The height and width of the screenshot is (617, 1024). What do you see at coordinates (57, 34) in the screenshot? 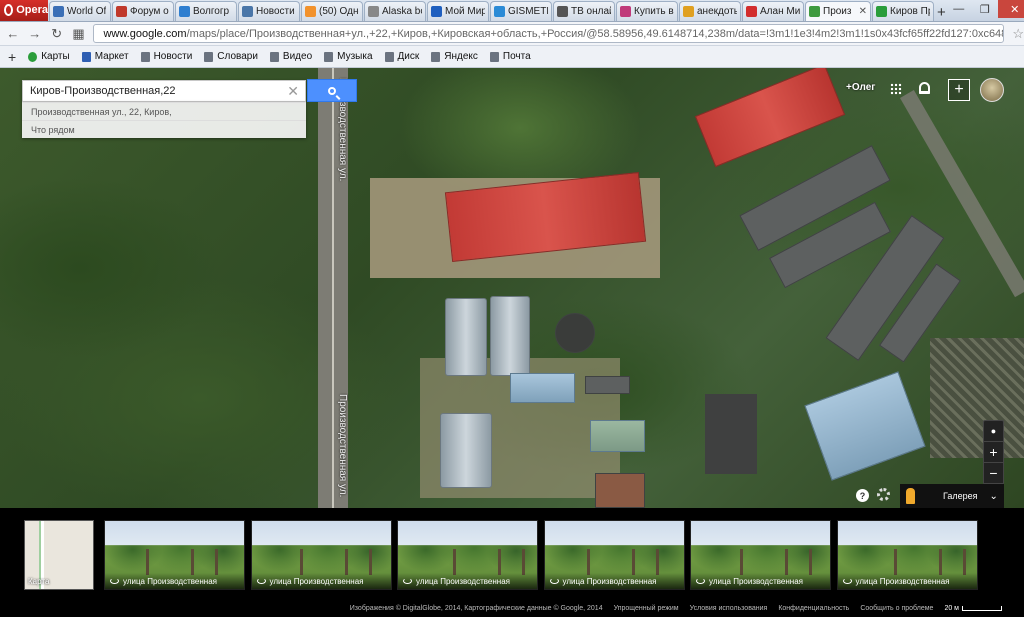
I see `reload-icon: ↻` at bounding box center [57, 34].